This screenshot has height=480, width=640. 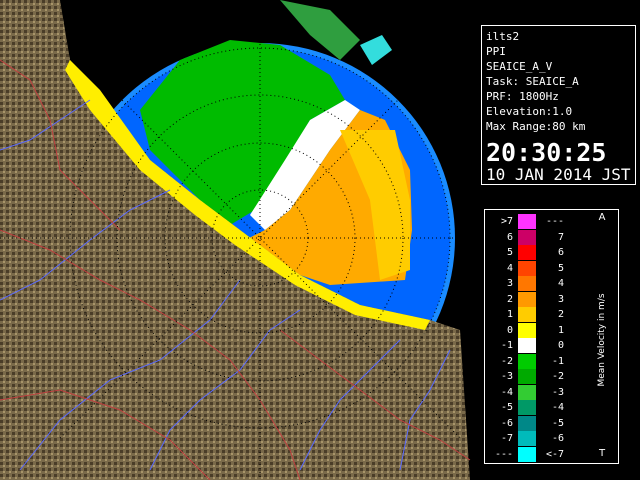 I want to click on legend-lower-bound: ---, so click(x=503, y=454).